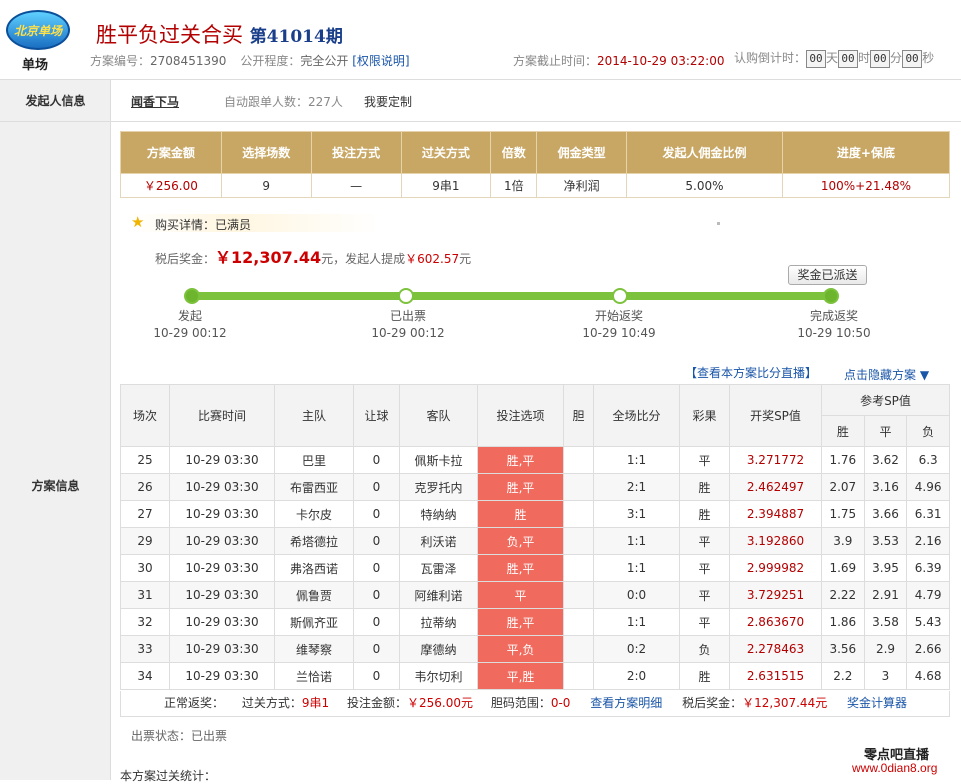 This screenshot has width=961, height=784. What do you see at coordinates (438, 541) in the screenshot?
I see `table-cell: 利沃诺` at bounding box center [438, 541].